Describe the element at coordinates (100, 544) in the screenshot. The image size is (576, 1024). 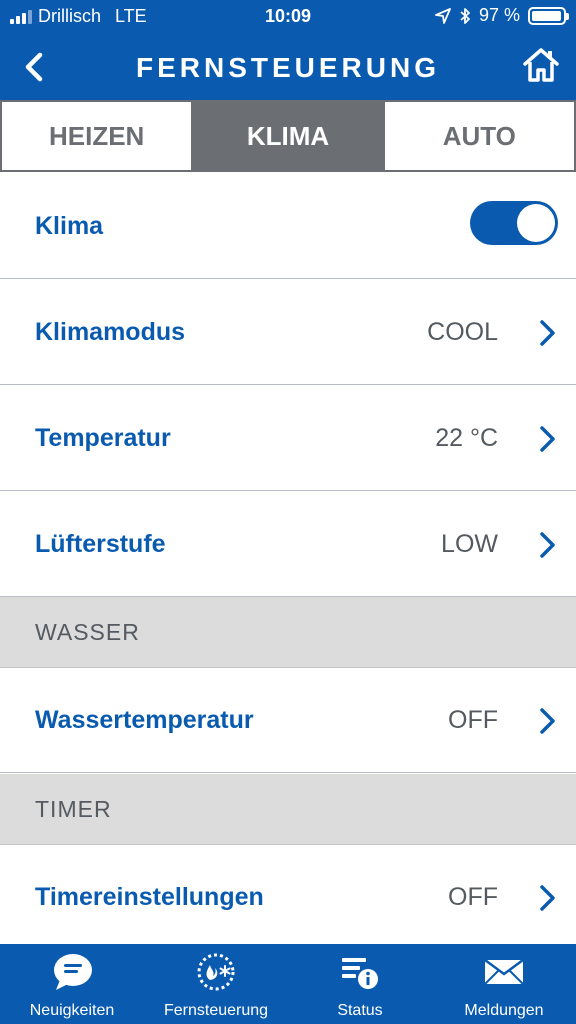
I see `luefterstufe-label: Lüfterstufe` at that location.